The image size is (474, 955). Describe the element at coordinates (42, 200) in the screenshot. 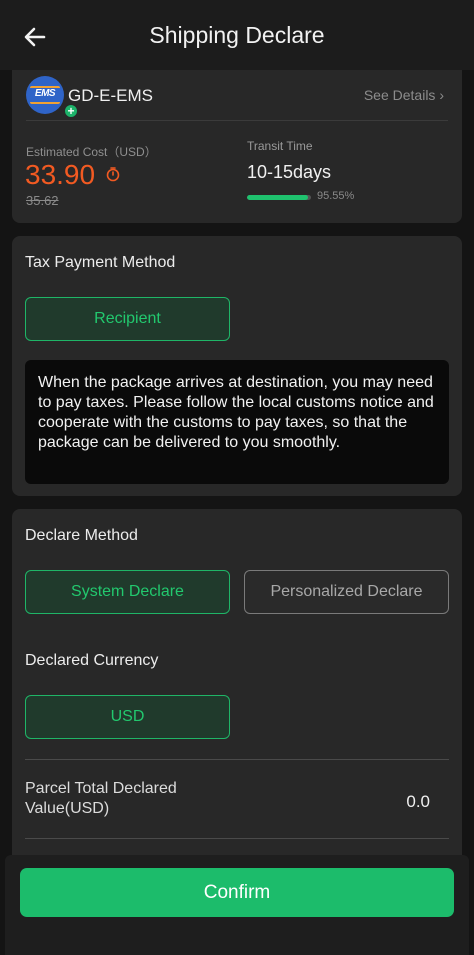

I see `original-price: 35.62` at that location.